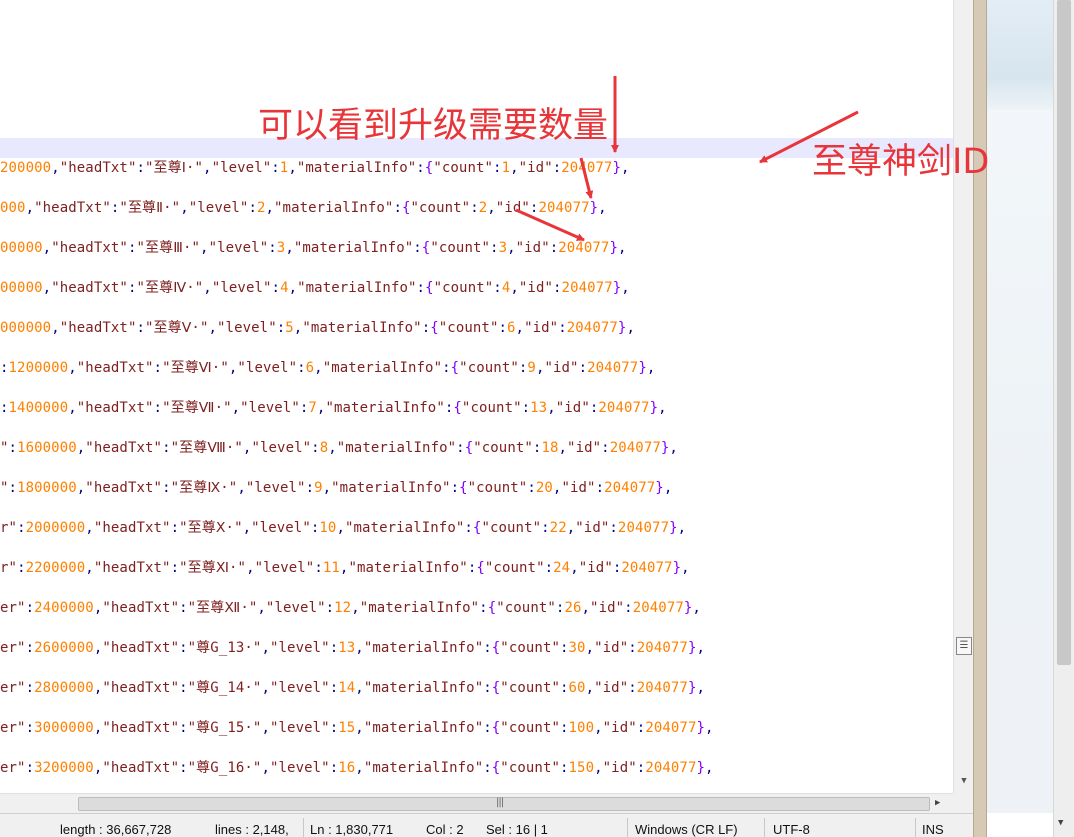  What do you see at coordinates (504, 804) in the screenshot?
I see `horizontal-scroll-thumb: |||` at bounding box center [504, 804].